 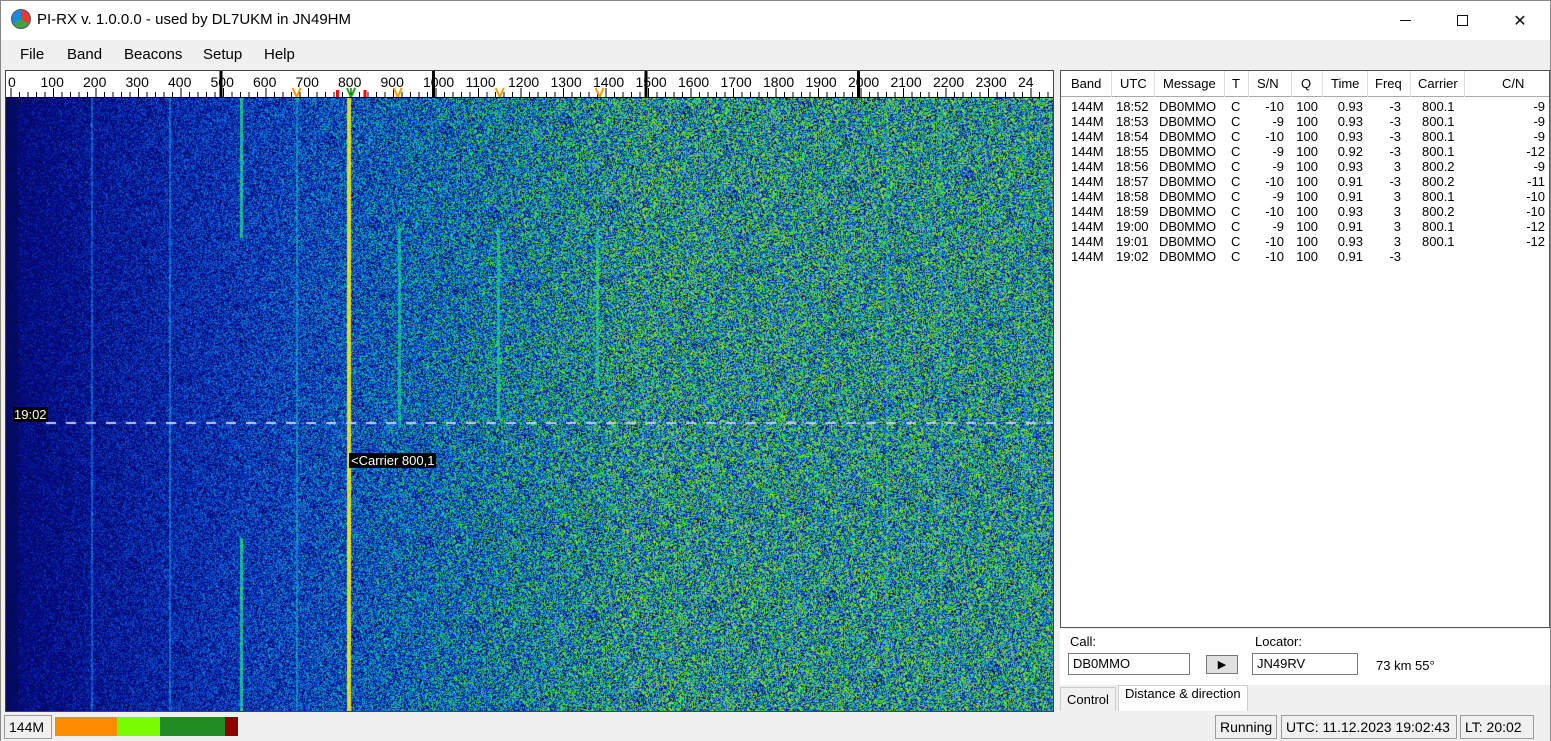 What do you see at coordinates (1305, 664) in the screenshot?
I see `locator-input: JN49RV` at bounding box center [1305, 664].